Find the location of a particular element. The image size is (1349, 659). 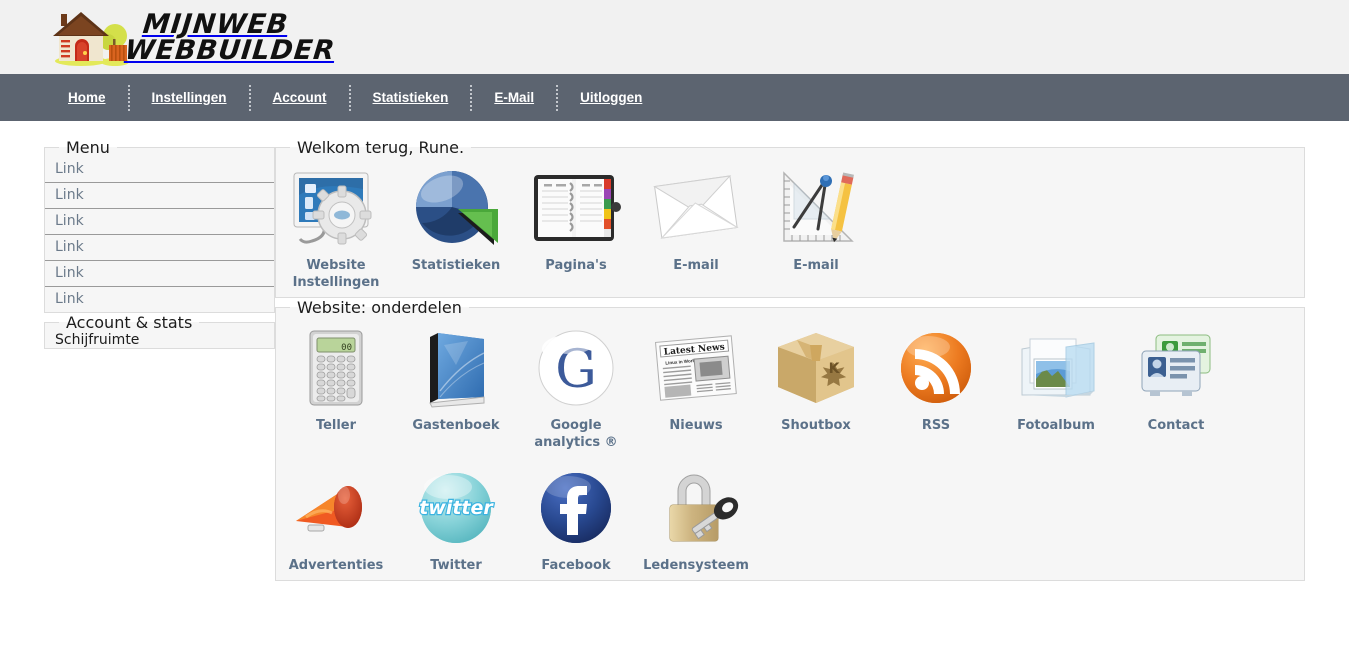

svg-text: 00 is located at coordinates (346, 348).